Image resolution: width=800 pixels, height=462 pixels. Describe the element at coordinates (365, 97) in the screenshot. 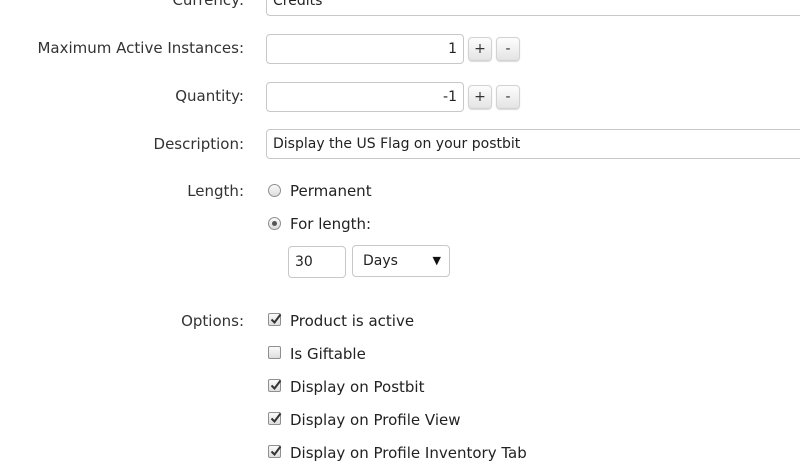

I see `quantity-input: -1` at that location.